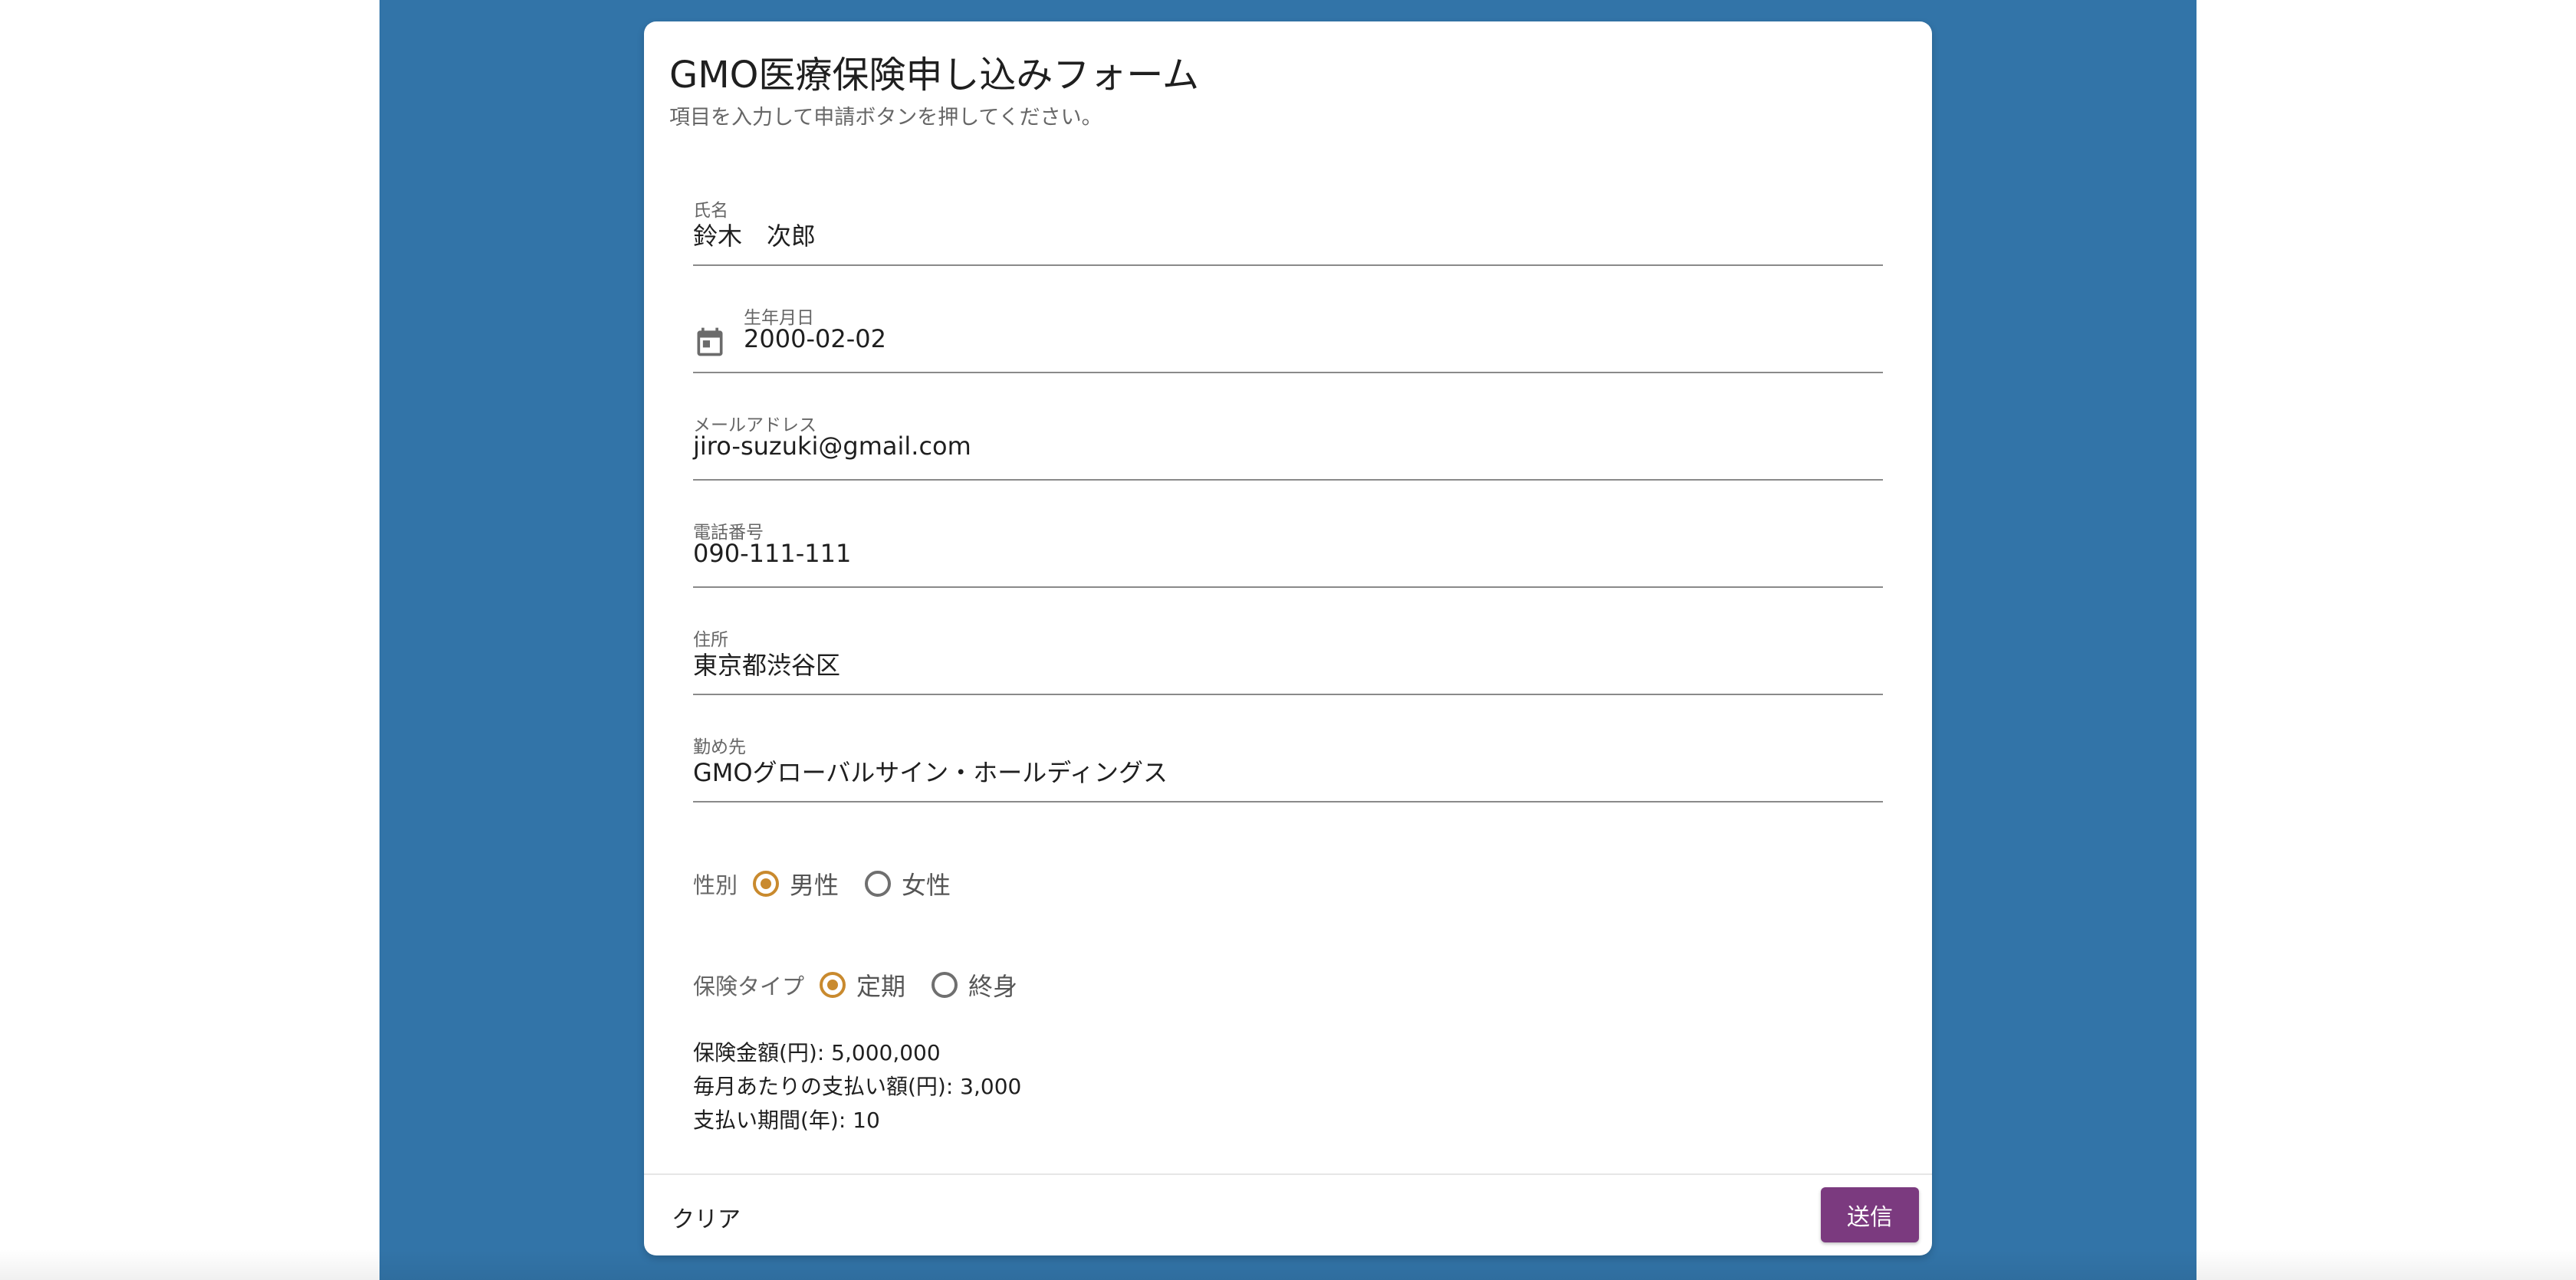  Describe the element at coordinates (1288, 445) in the screenshot. I see `email-field: メールアドレス jiro-suzuki@gmail.com` at that location.